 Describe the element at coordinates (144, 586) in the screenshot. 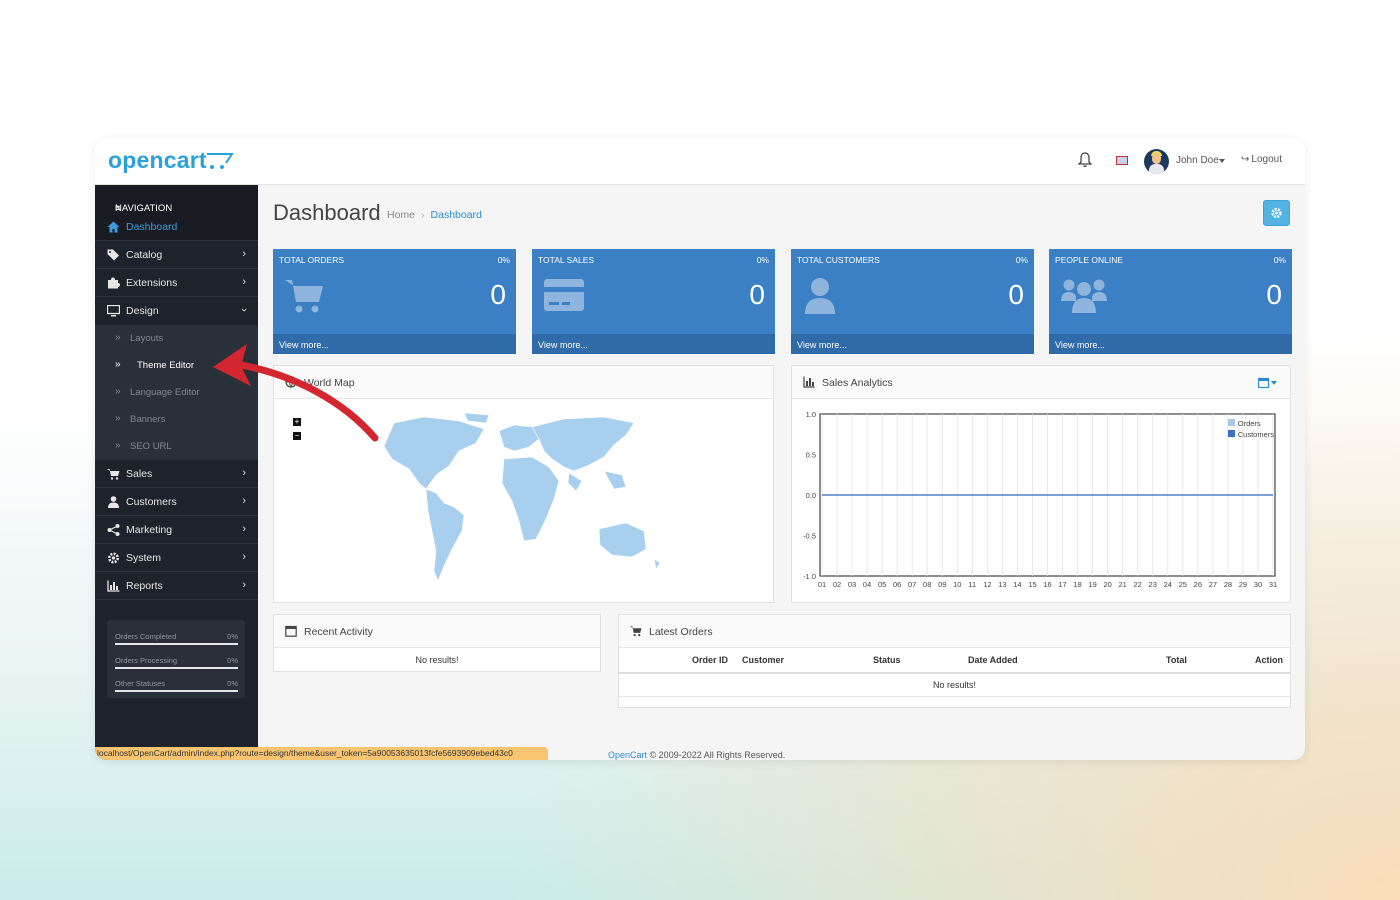

I see `sidebar-item-label: Reports` at that location.